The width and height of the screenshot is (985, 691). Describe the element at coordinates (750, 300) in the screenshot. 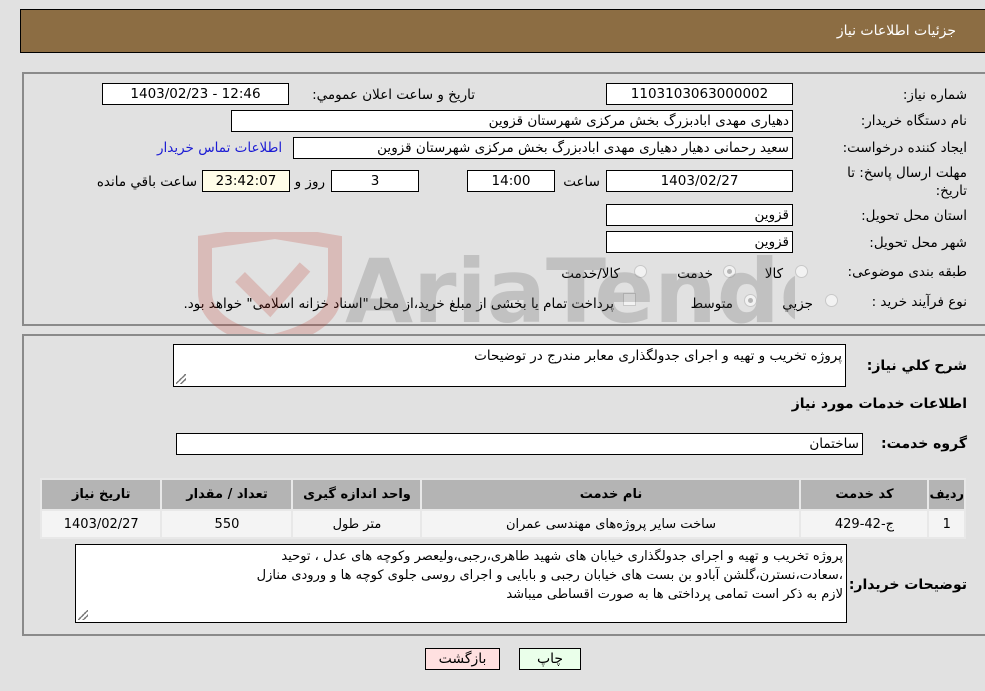

I see `purchase-medium-radio` at that location.